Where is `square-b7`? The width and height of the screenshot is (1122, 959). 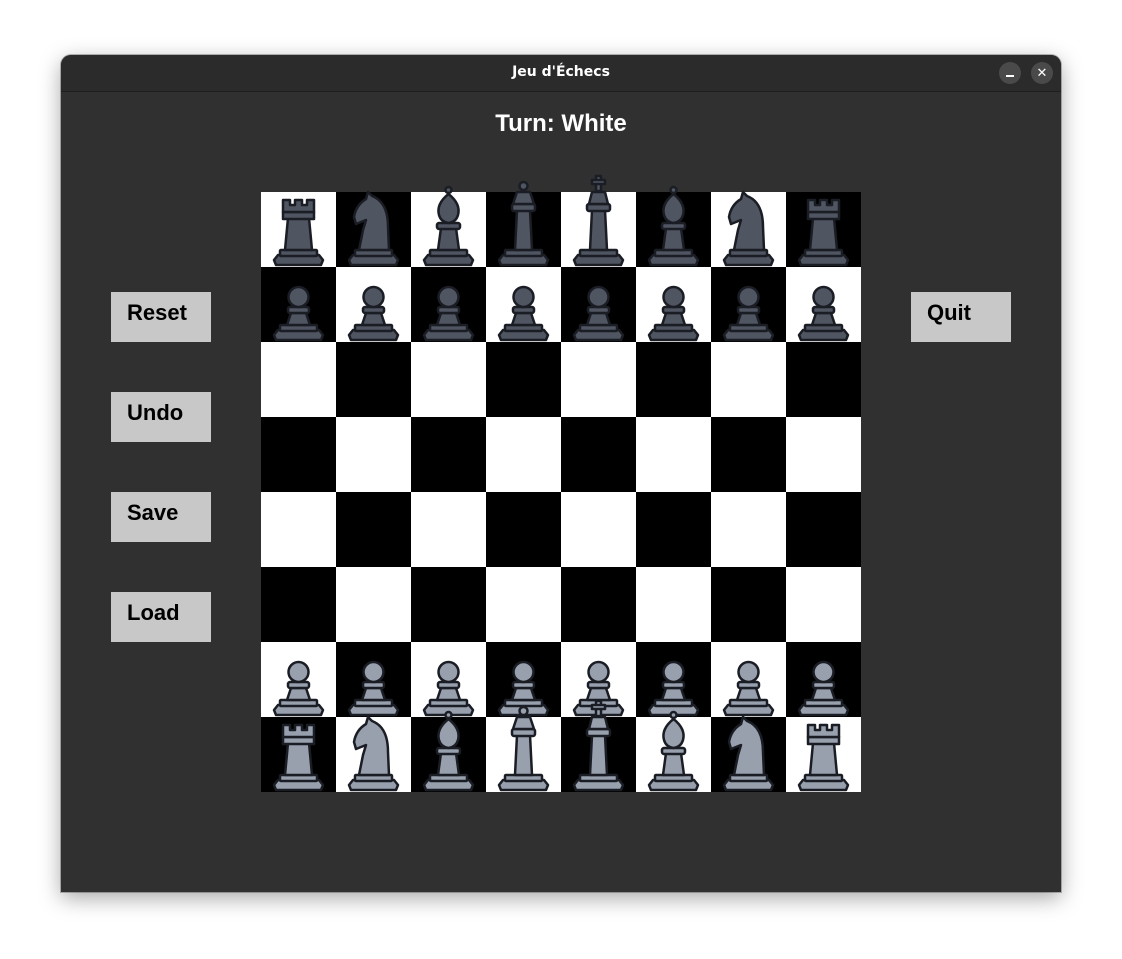
square-b7 is located at coordinates (373, 304).